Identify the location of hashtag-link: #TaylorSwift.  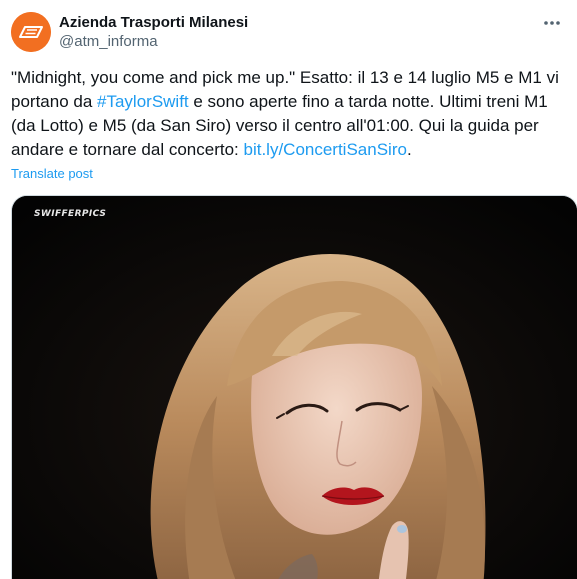
(143, 101).